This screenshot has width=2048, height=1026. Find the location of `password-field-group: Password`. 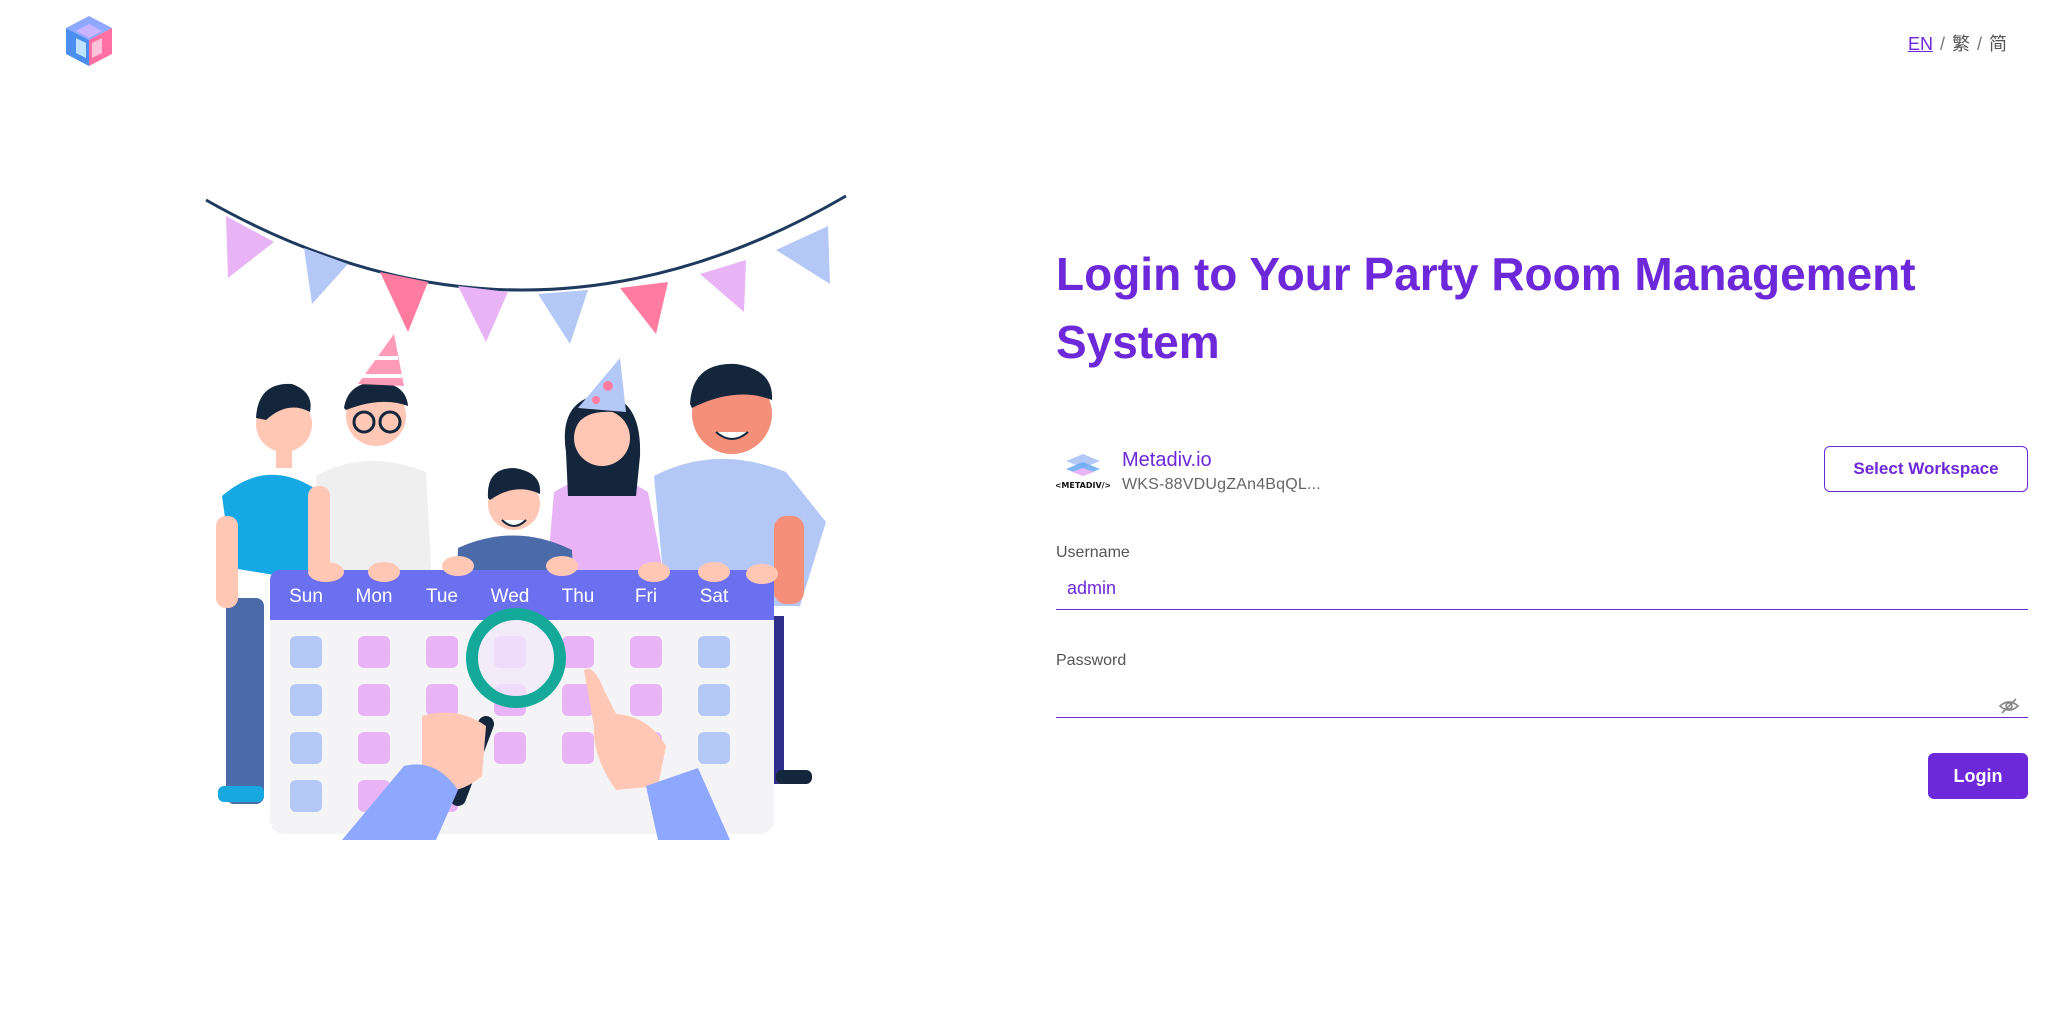

password-field-group: Password is located at coordinates (1542, 685).